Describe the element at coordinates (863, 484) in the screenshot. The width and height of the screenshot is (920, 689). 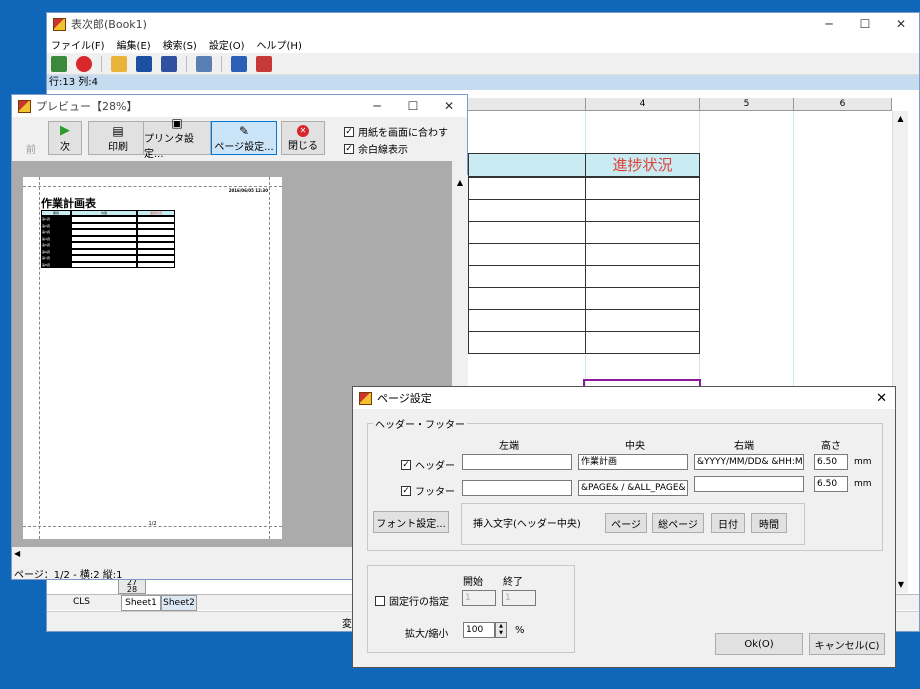
I see `footer-unit: mm` at that location.